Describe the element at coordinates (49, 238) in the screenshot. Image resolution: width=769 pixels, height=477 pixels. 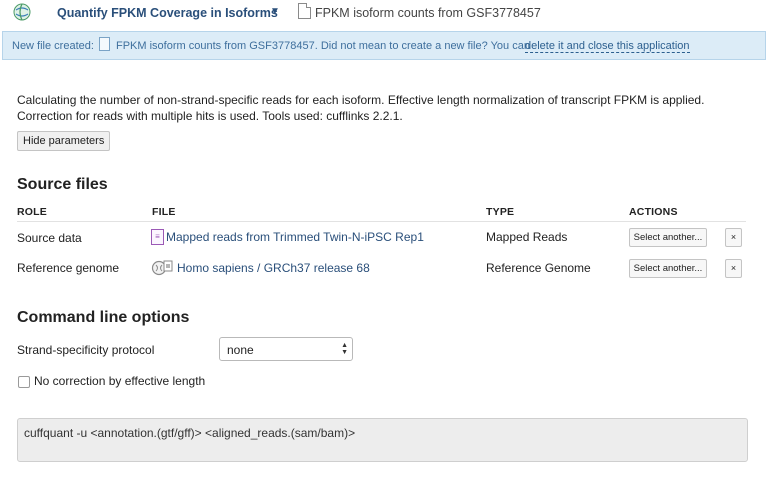
I see `row-role-source-data: Source data` at that location.